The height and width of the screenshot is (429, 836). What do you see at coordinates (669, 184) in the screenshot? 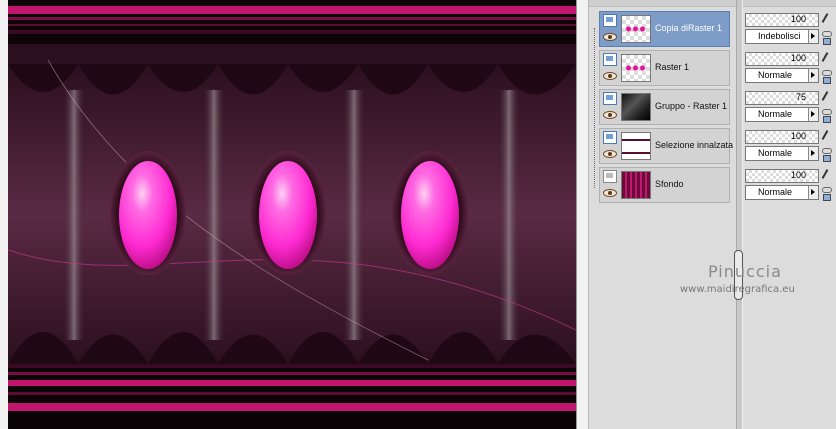
I see `layer-name: Sfondo` at bounding box center [669, 184].